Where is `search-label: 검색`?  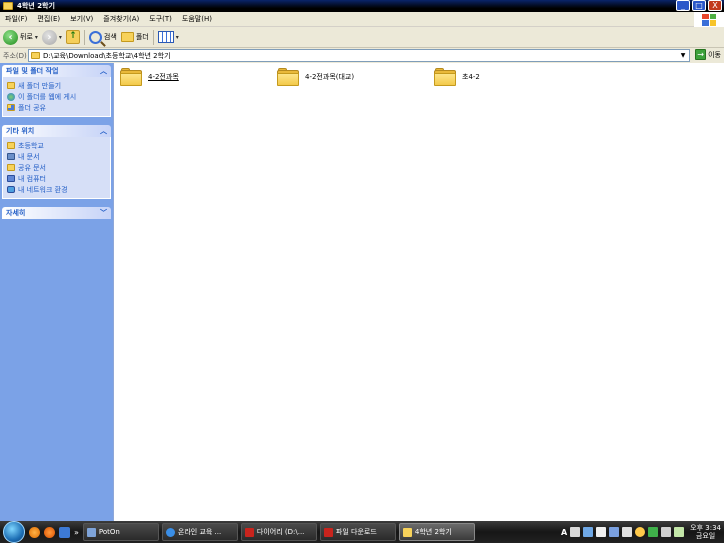
search-label: 검색 is located at coordinates (110, 37).